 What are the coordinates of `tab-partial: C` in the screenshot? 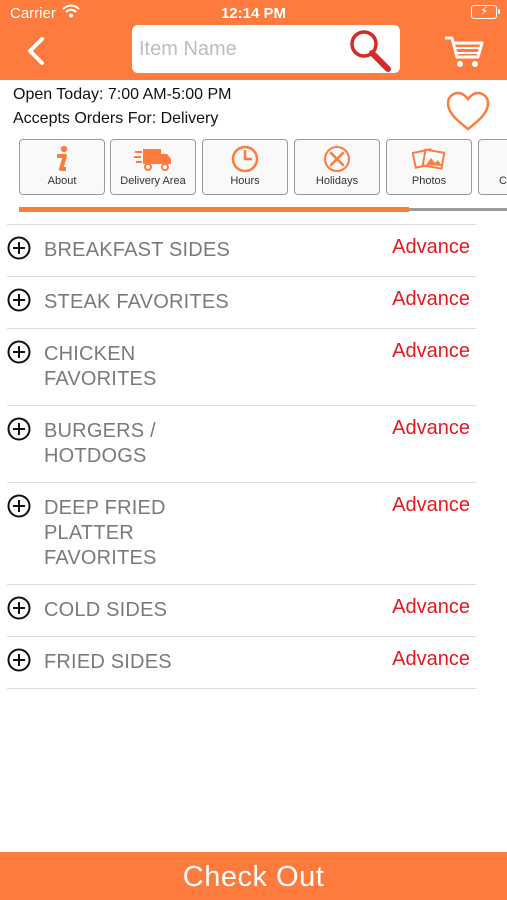 It's located at (492, 167).